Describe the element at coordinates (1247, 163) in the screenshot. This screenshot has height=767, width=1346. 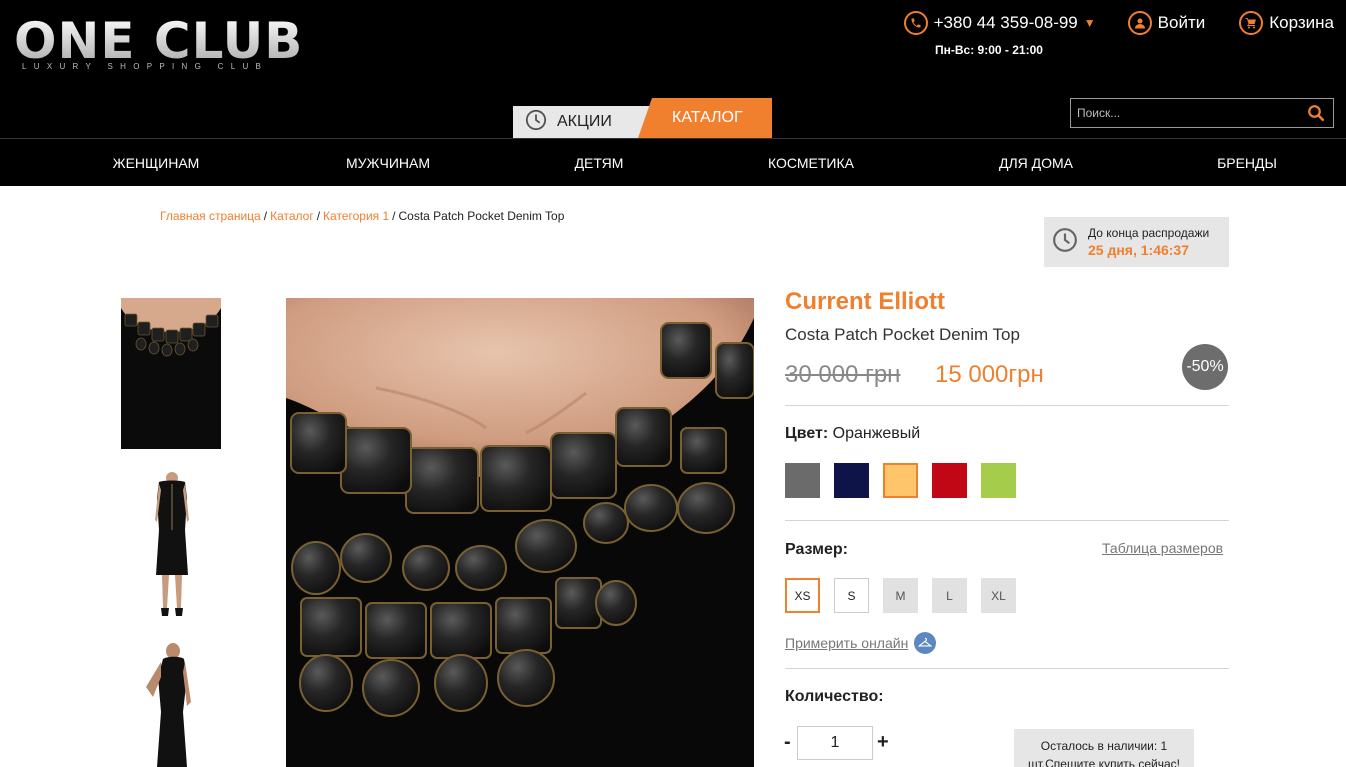
I see `nav-item-brands: БРЕНДЫ` at that location.